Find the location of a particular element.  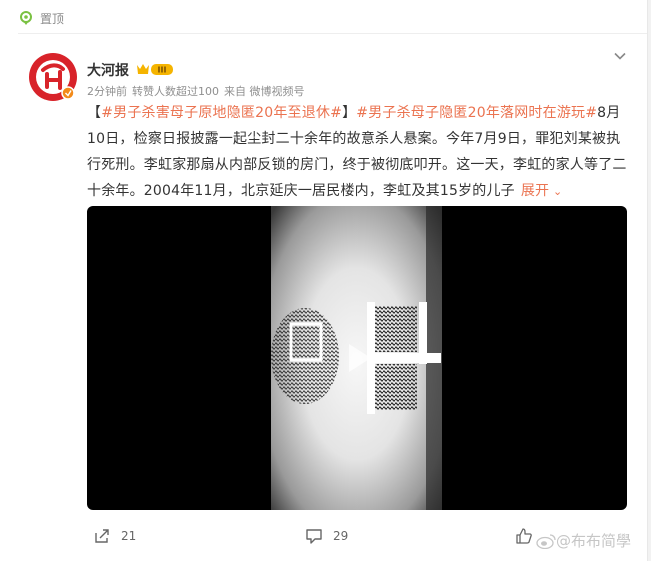

expand-link: 展开 ⌄ is located at coordinates (542, 191).